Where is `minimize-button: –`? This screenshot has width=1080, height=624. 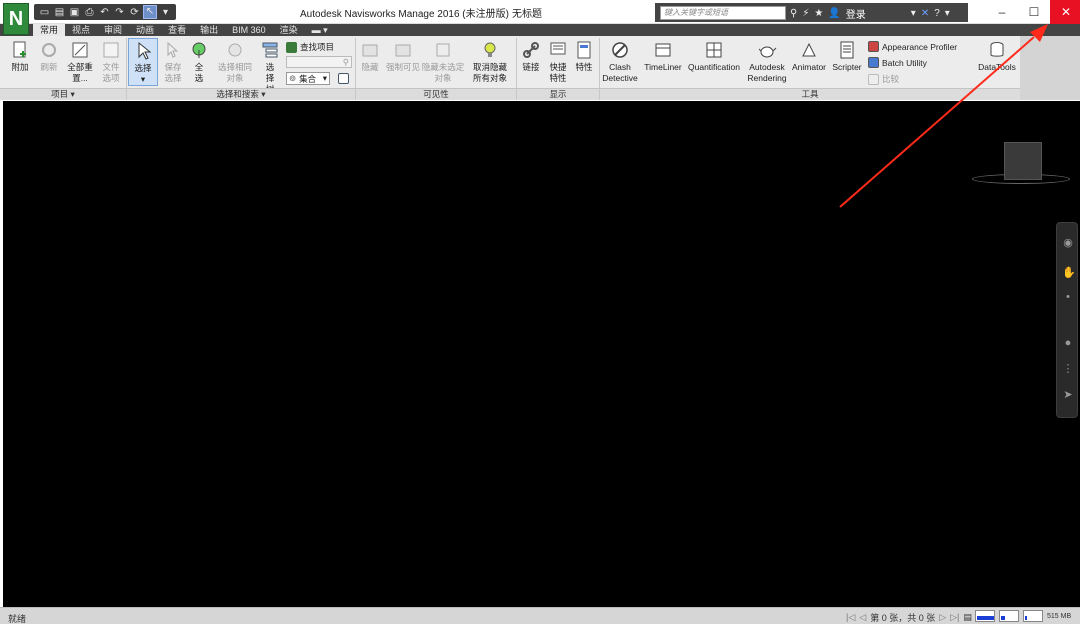 minimize-button: – is located at coordinates (1002, 12).